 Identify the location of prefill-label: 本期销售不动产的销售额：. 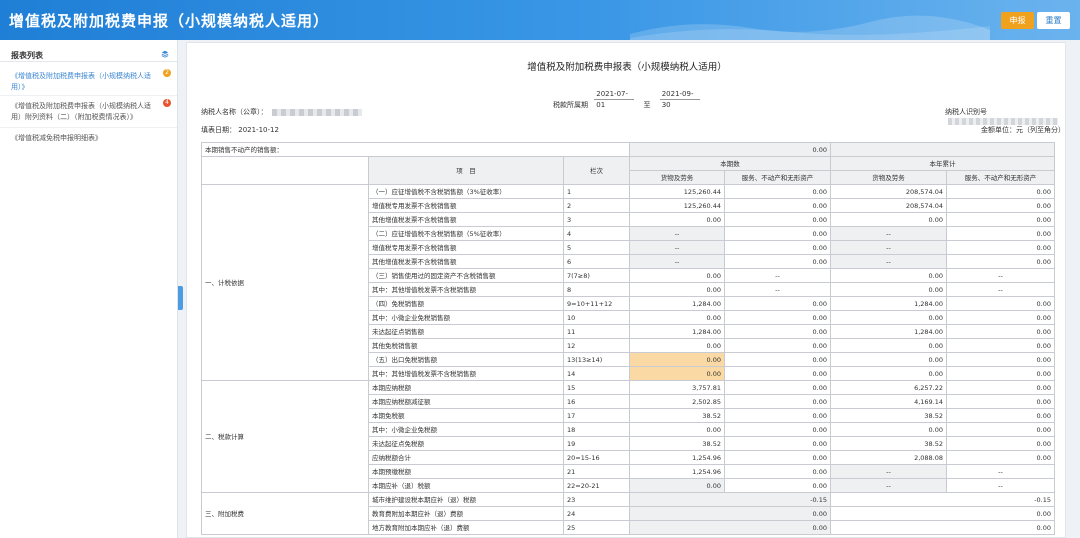
(415, 149).